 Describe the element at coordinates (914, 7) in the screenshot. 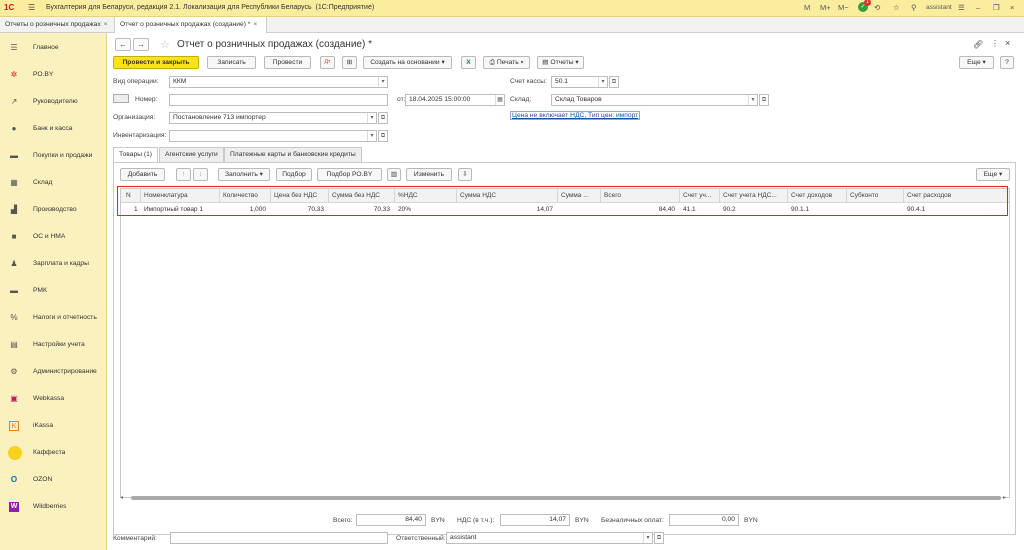

I see `search-icon: ⚲` at that location.